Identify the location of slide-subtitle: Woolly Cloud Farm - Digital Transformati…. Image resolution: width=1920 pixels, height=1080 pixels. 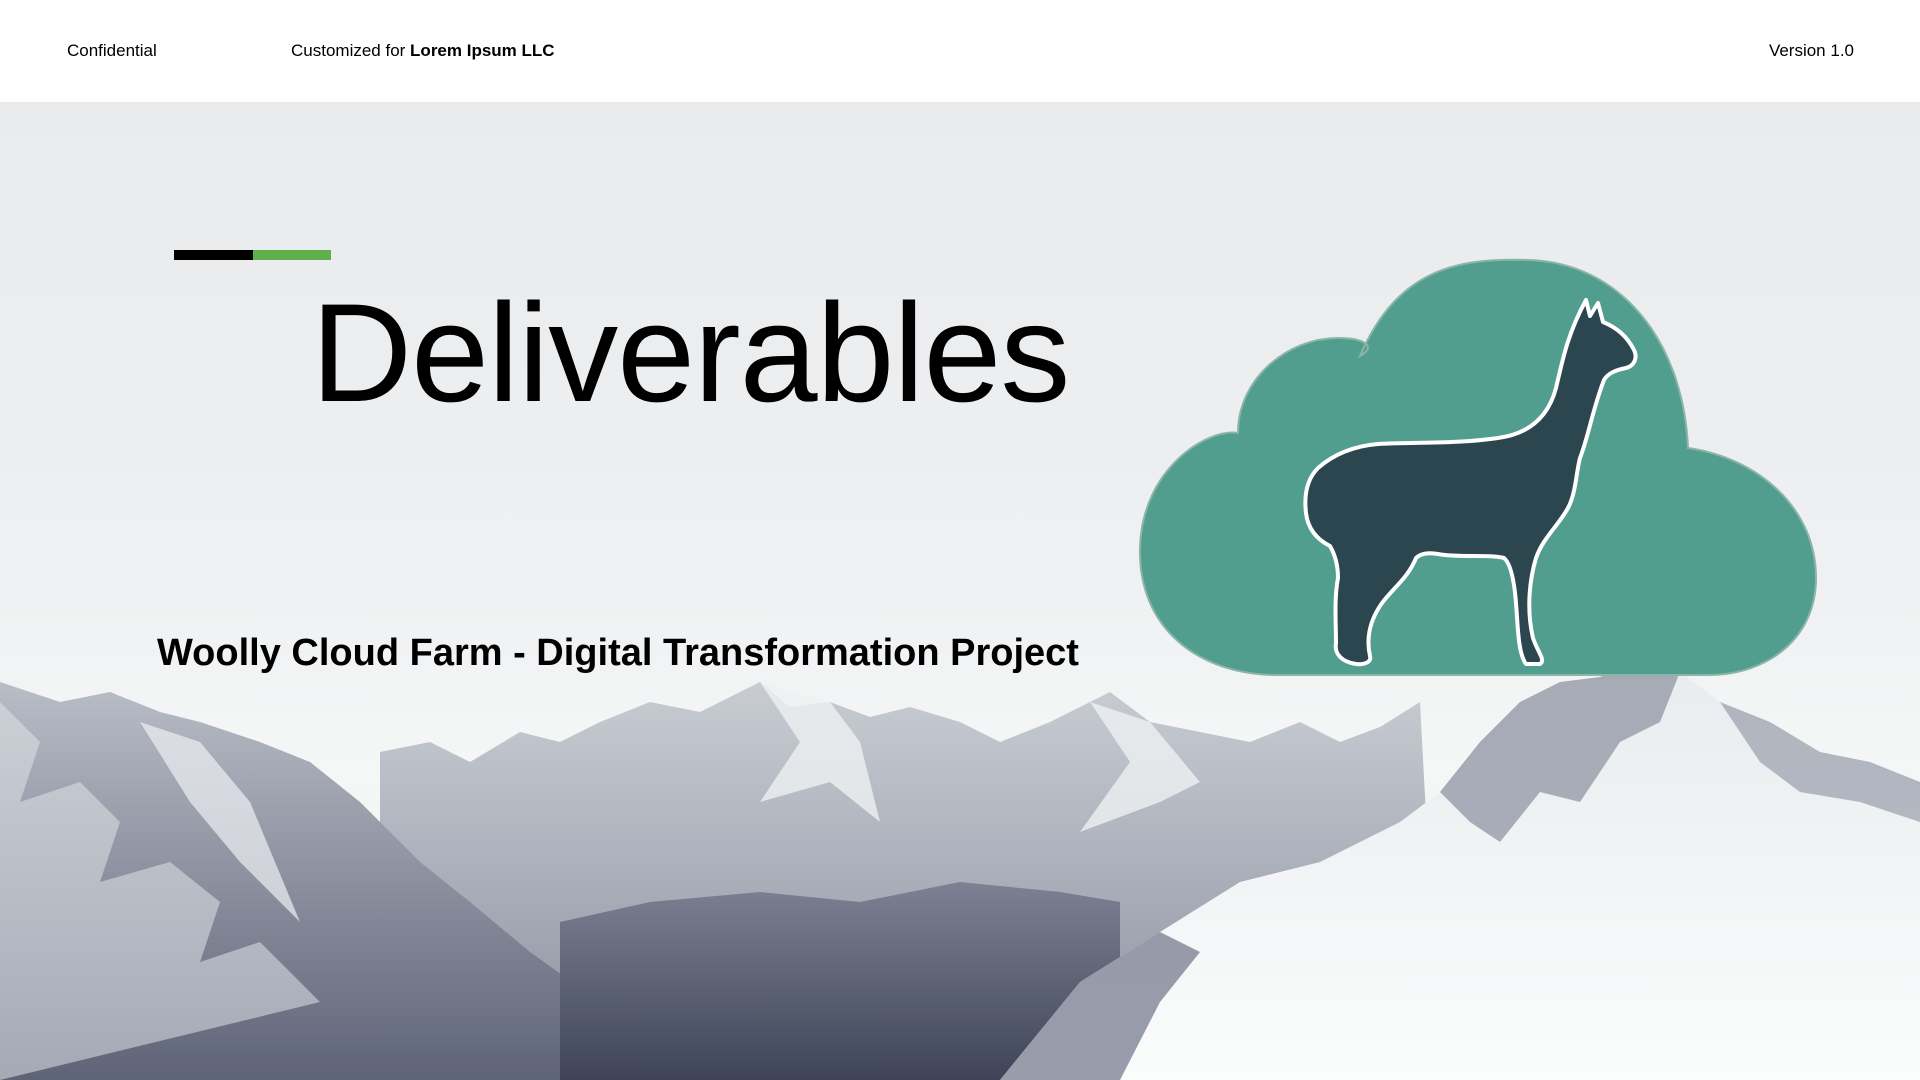
(618, 653).